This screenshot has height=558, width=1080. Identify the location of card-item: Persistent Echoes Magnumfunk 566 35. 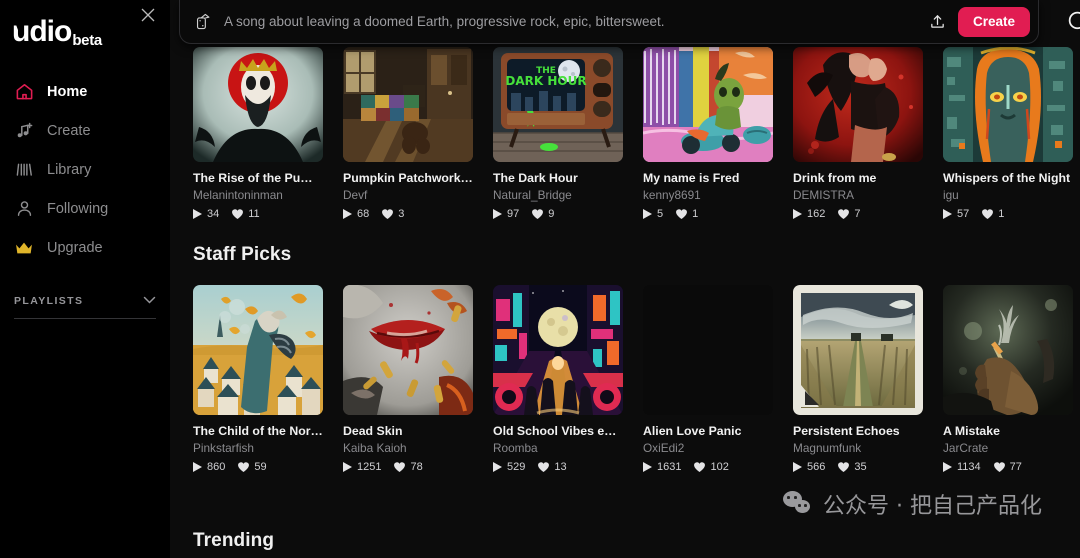
(858, 379).